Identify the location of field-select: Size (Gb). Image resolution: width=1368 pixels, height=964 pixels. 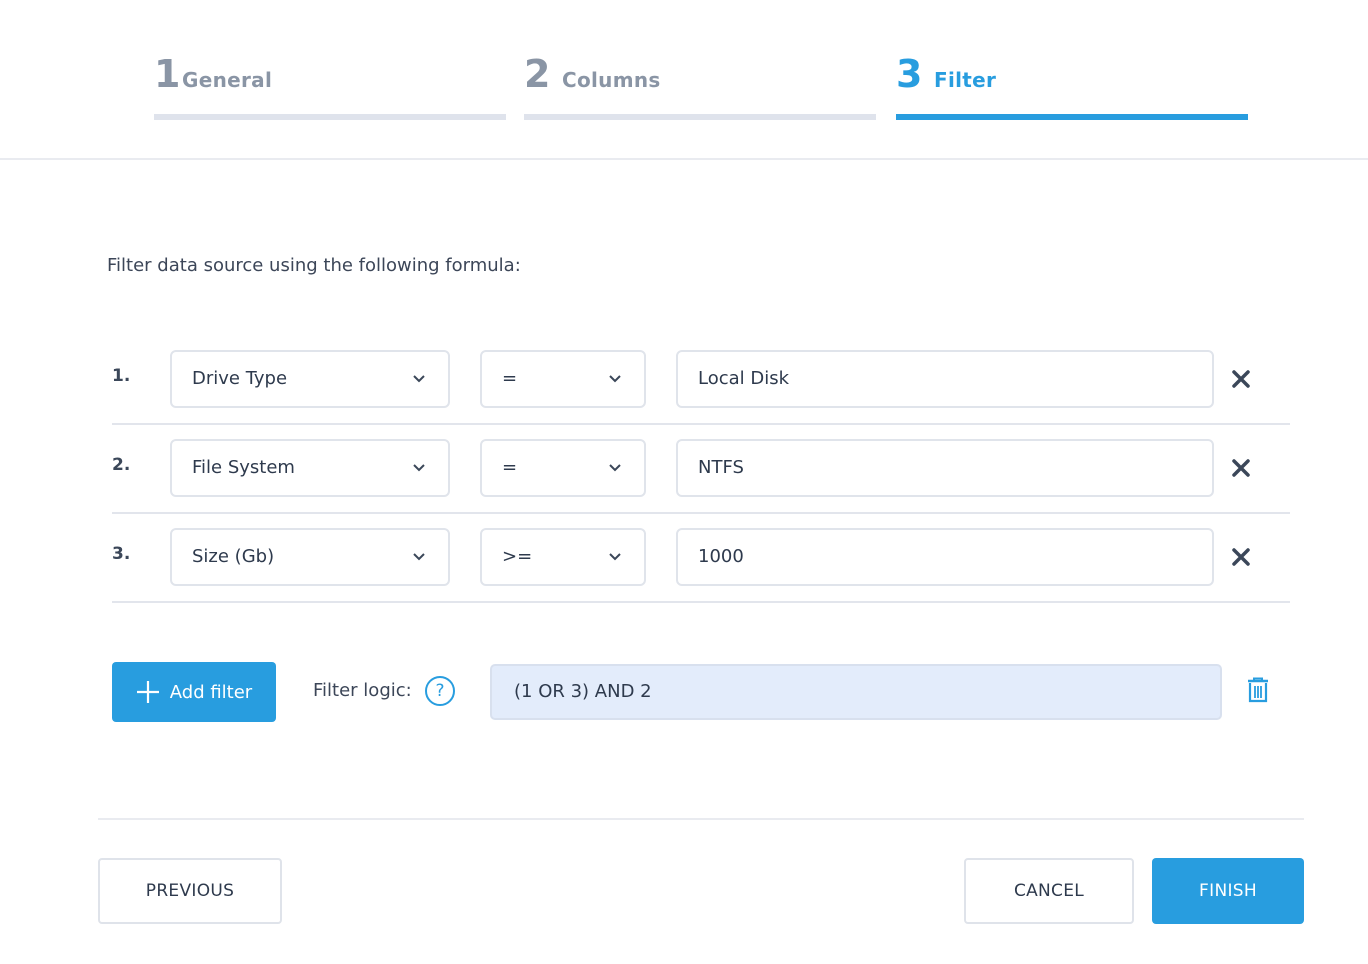
(310, 557).